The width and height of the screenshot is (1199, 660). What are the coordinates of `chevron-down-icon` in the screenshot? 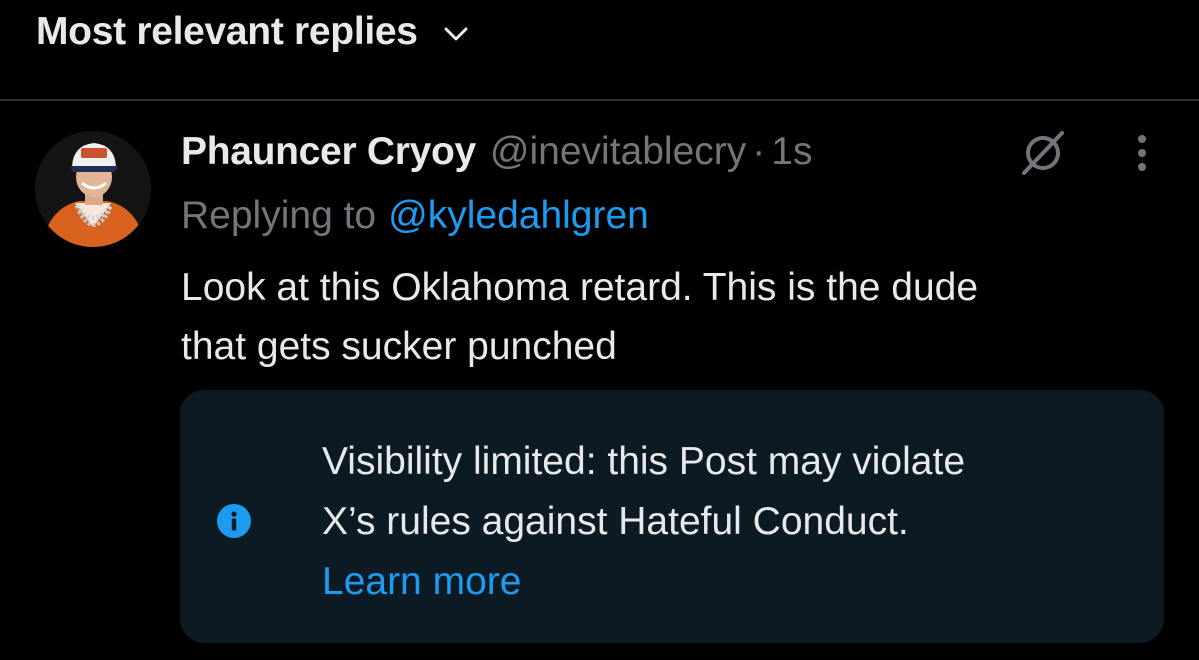 It's located at (456, 34).